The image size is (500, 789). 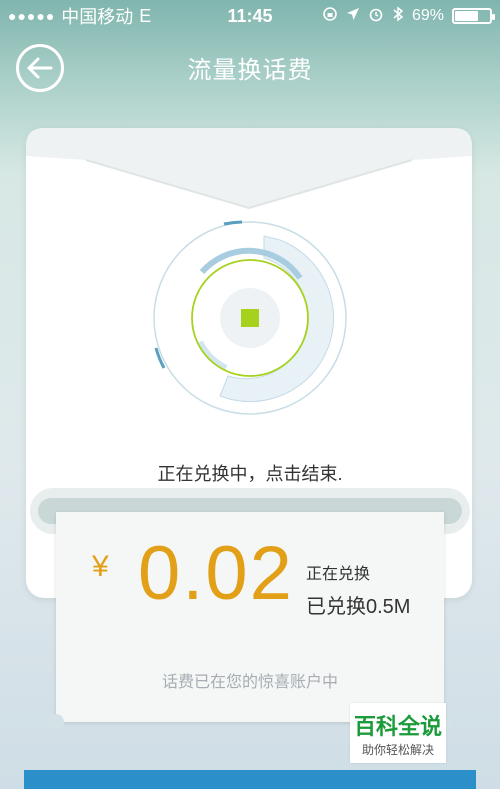 I want to click on exchange-amount: 0.02, so click(x=216, y=573).